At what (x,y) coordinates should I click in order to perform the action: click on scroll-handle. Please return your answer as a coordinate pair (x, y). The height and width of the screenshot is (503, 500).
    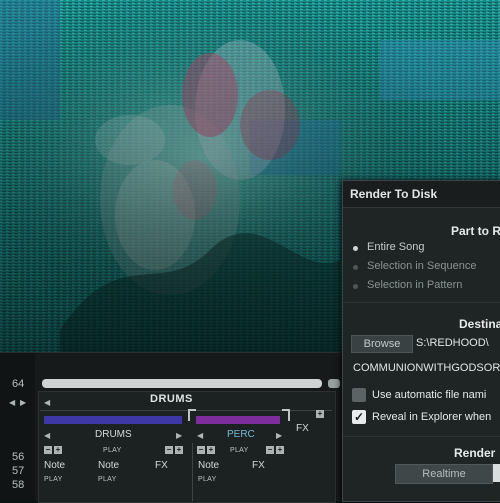
    Looking at the image, I should click on (334, 383).